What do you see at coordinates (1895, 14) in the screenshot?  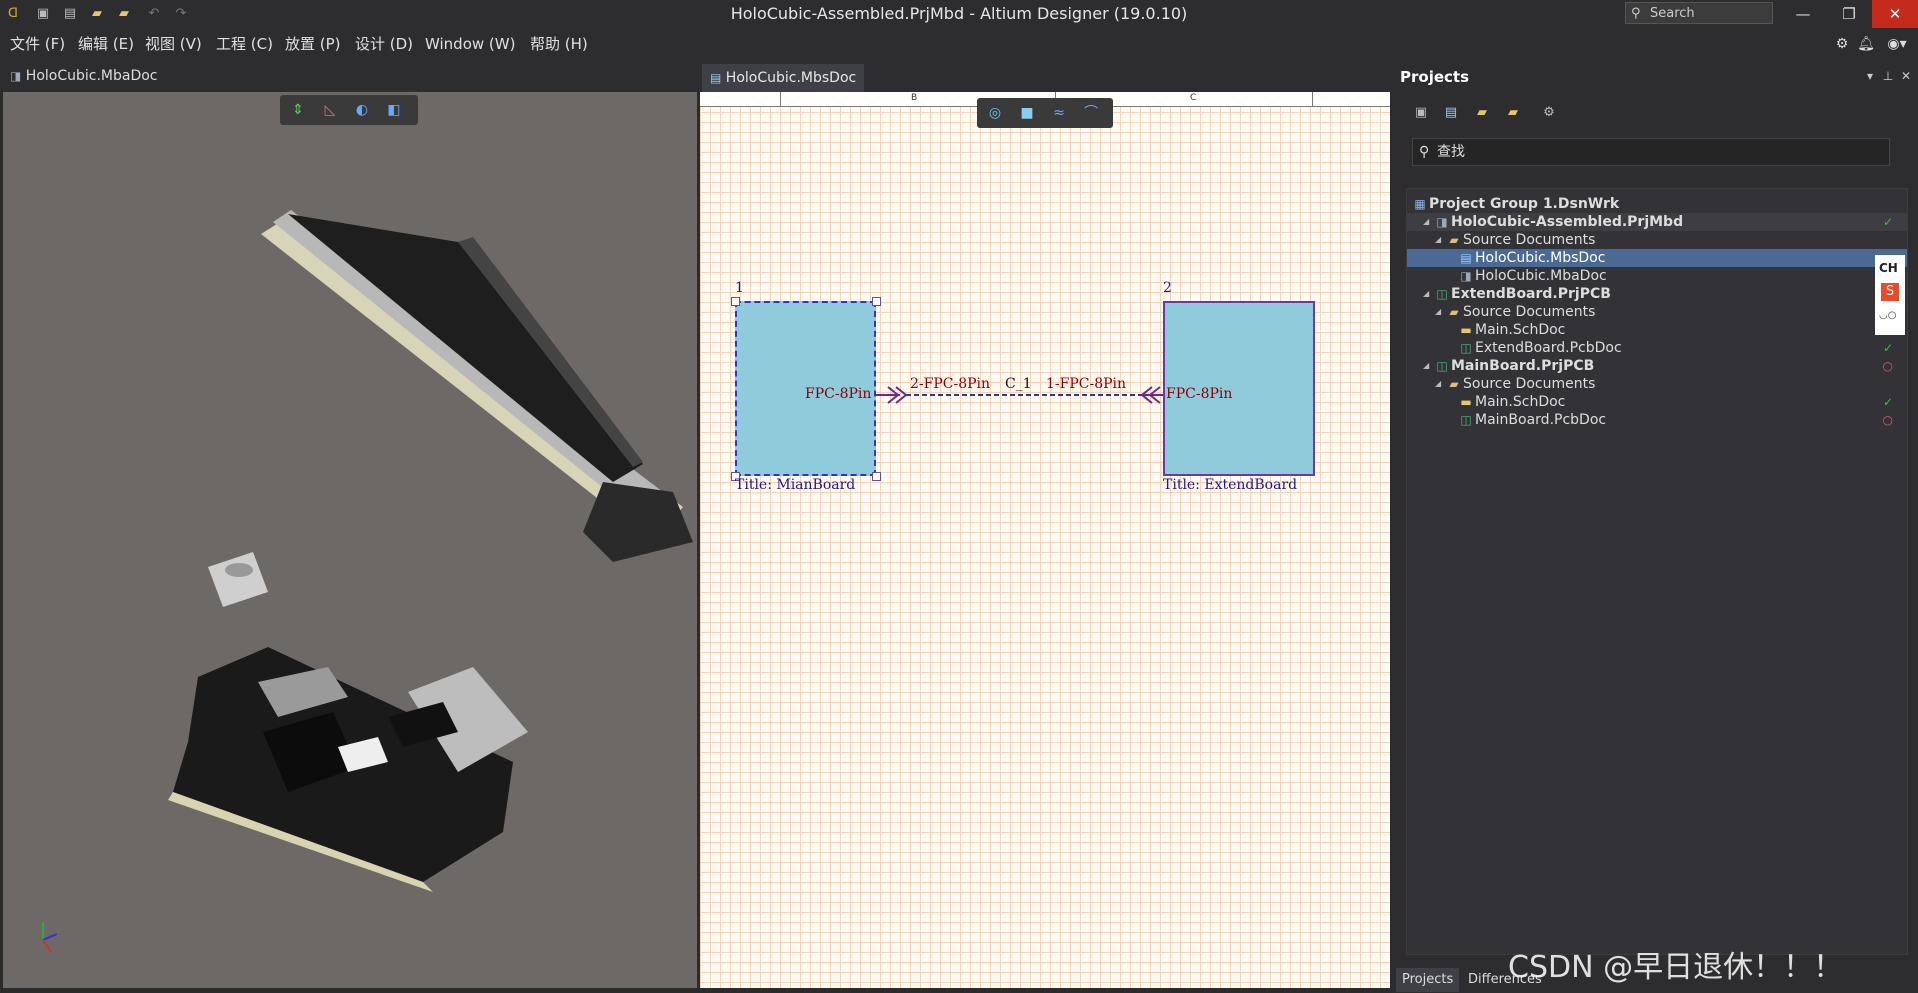 I see `close-button: ✕` at bounding box center [1895, 14].